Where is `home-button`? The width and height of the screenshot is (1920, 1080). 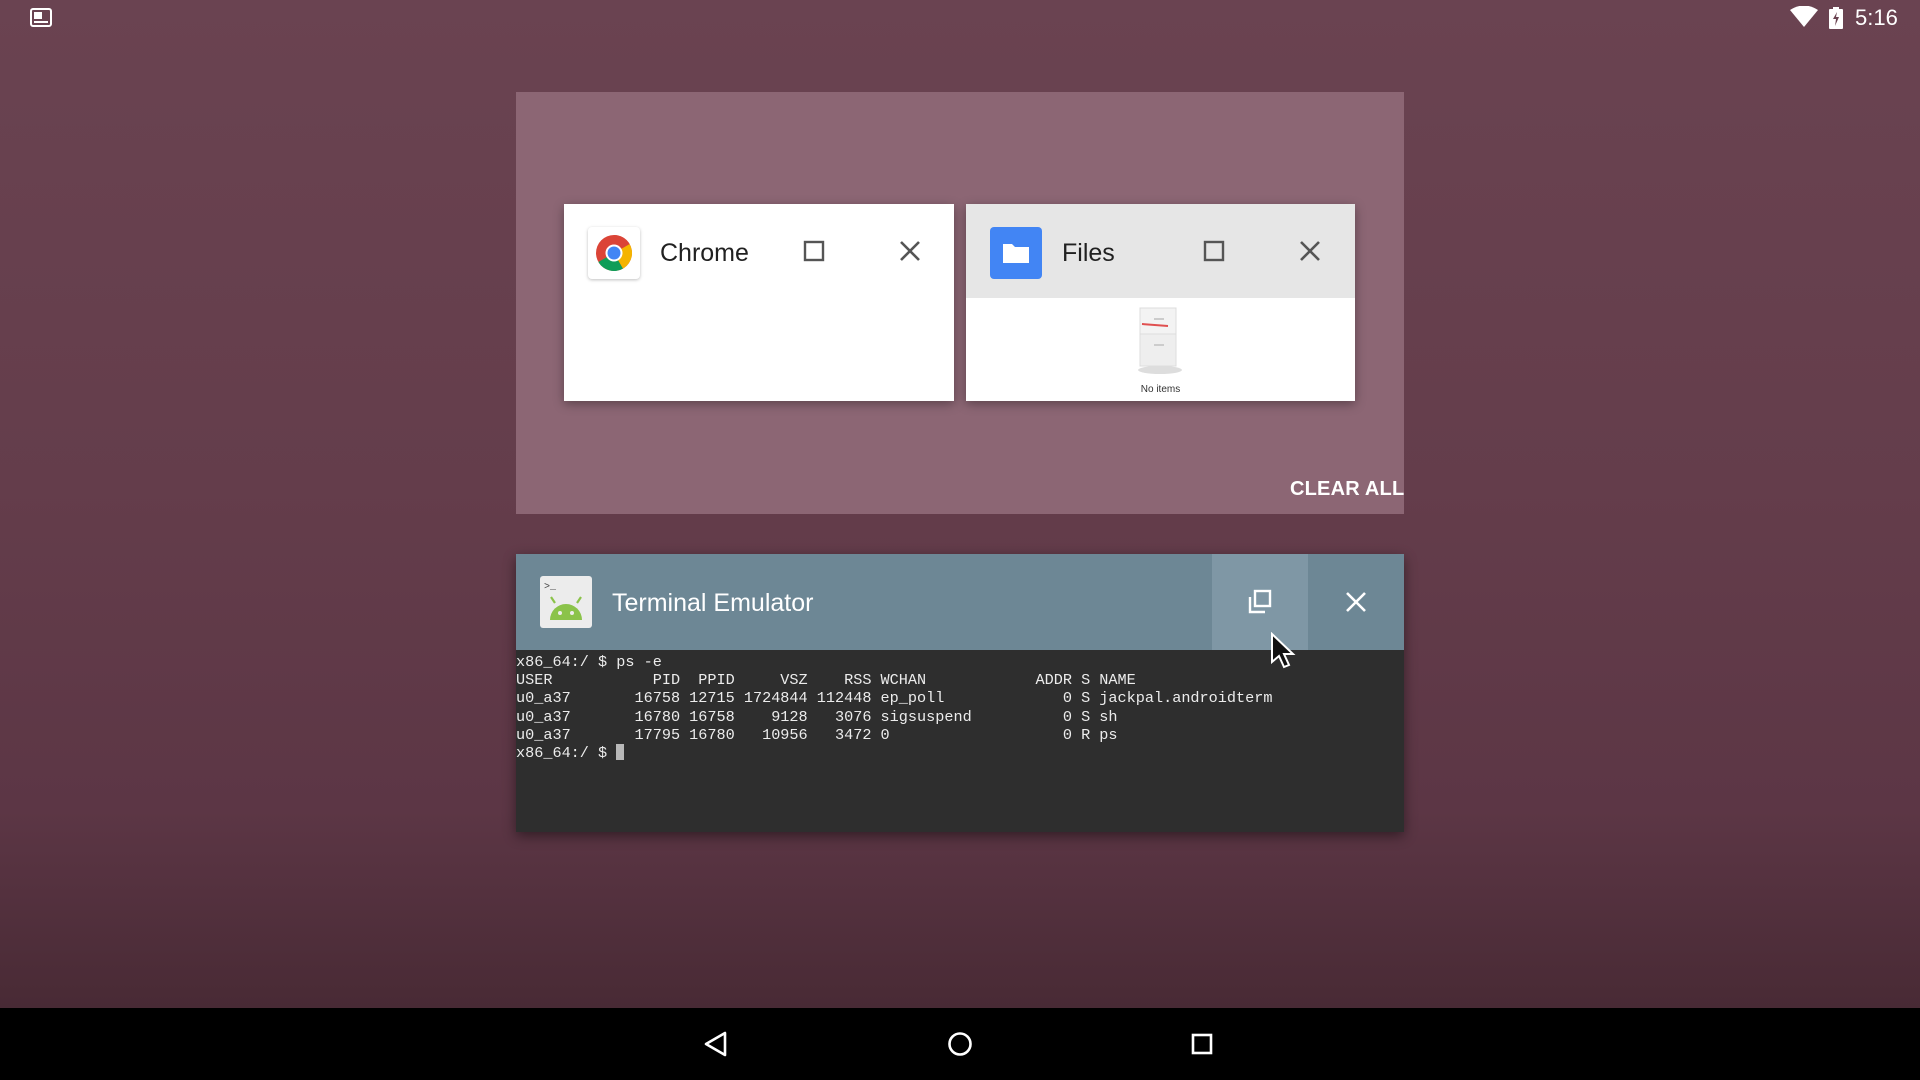
home-button is located at coordinates (960, 1044).